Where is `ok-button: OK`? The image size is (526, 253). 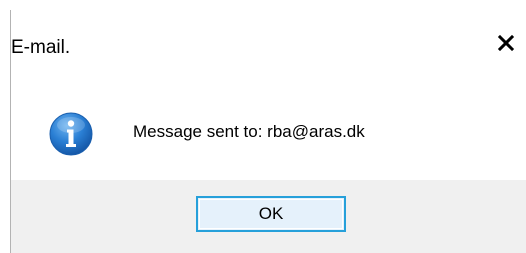 ok-button: OK is located at coordinates (271, 214).